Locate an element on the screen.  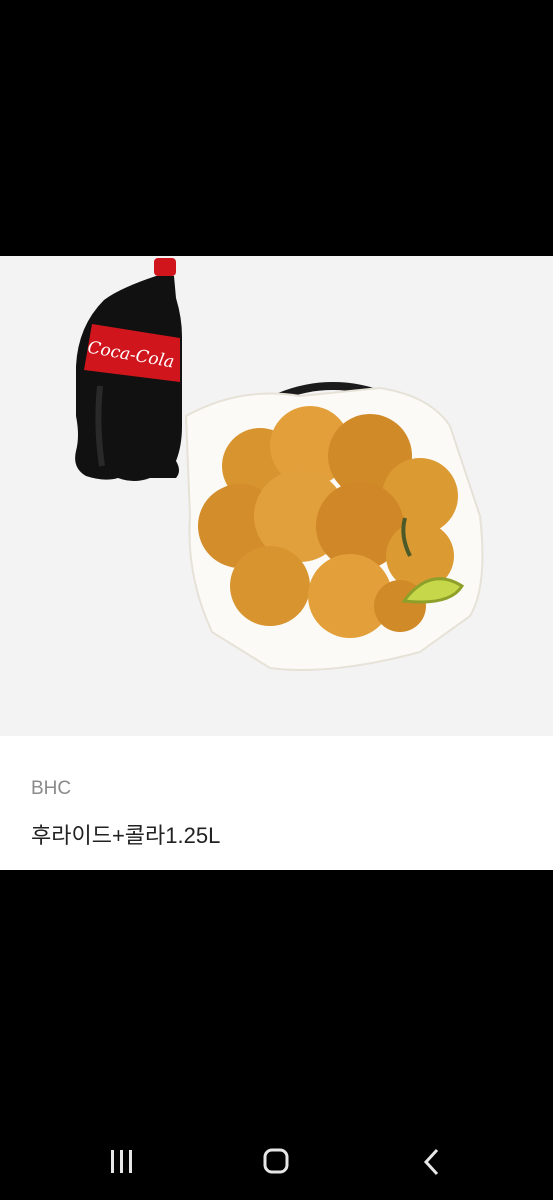
system-navigation-bar is located at coordinates (276, 1160).